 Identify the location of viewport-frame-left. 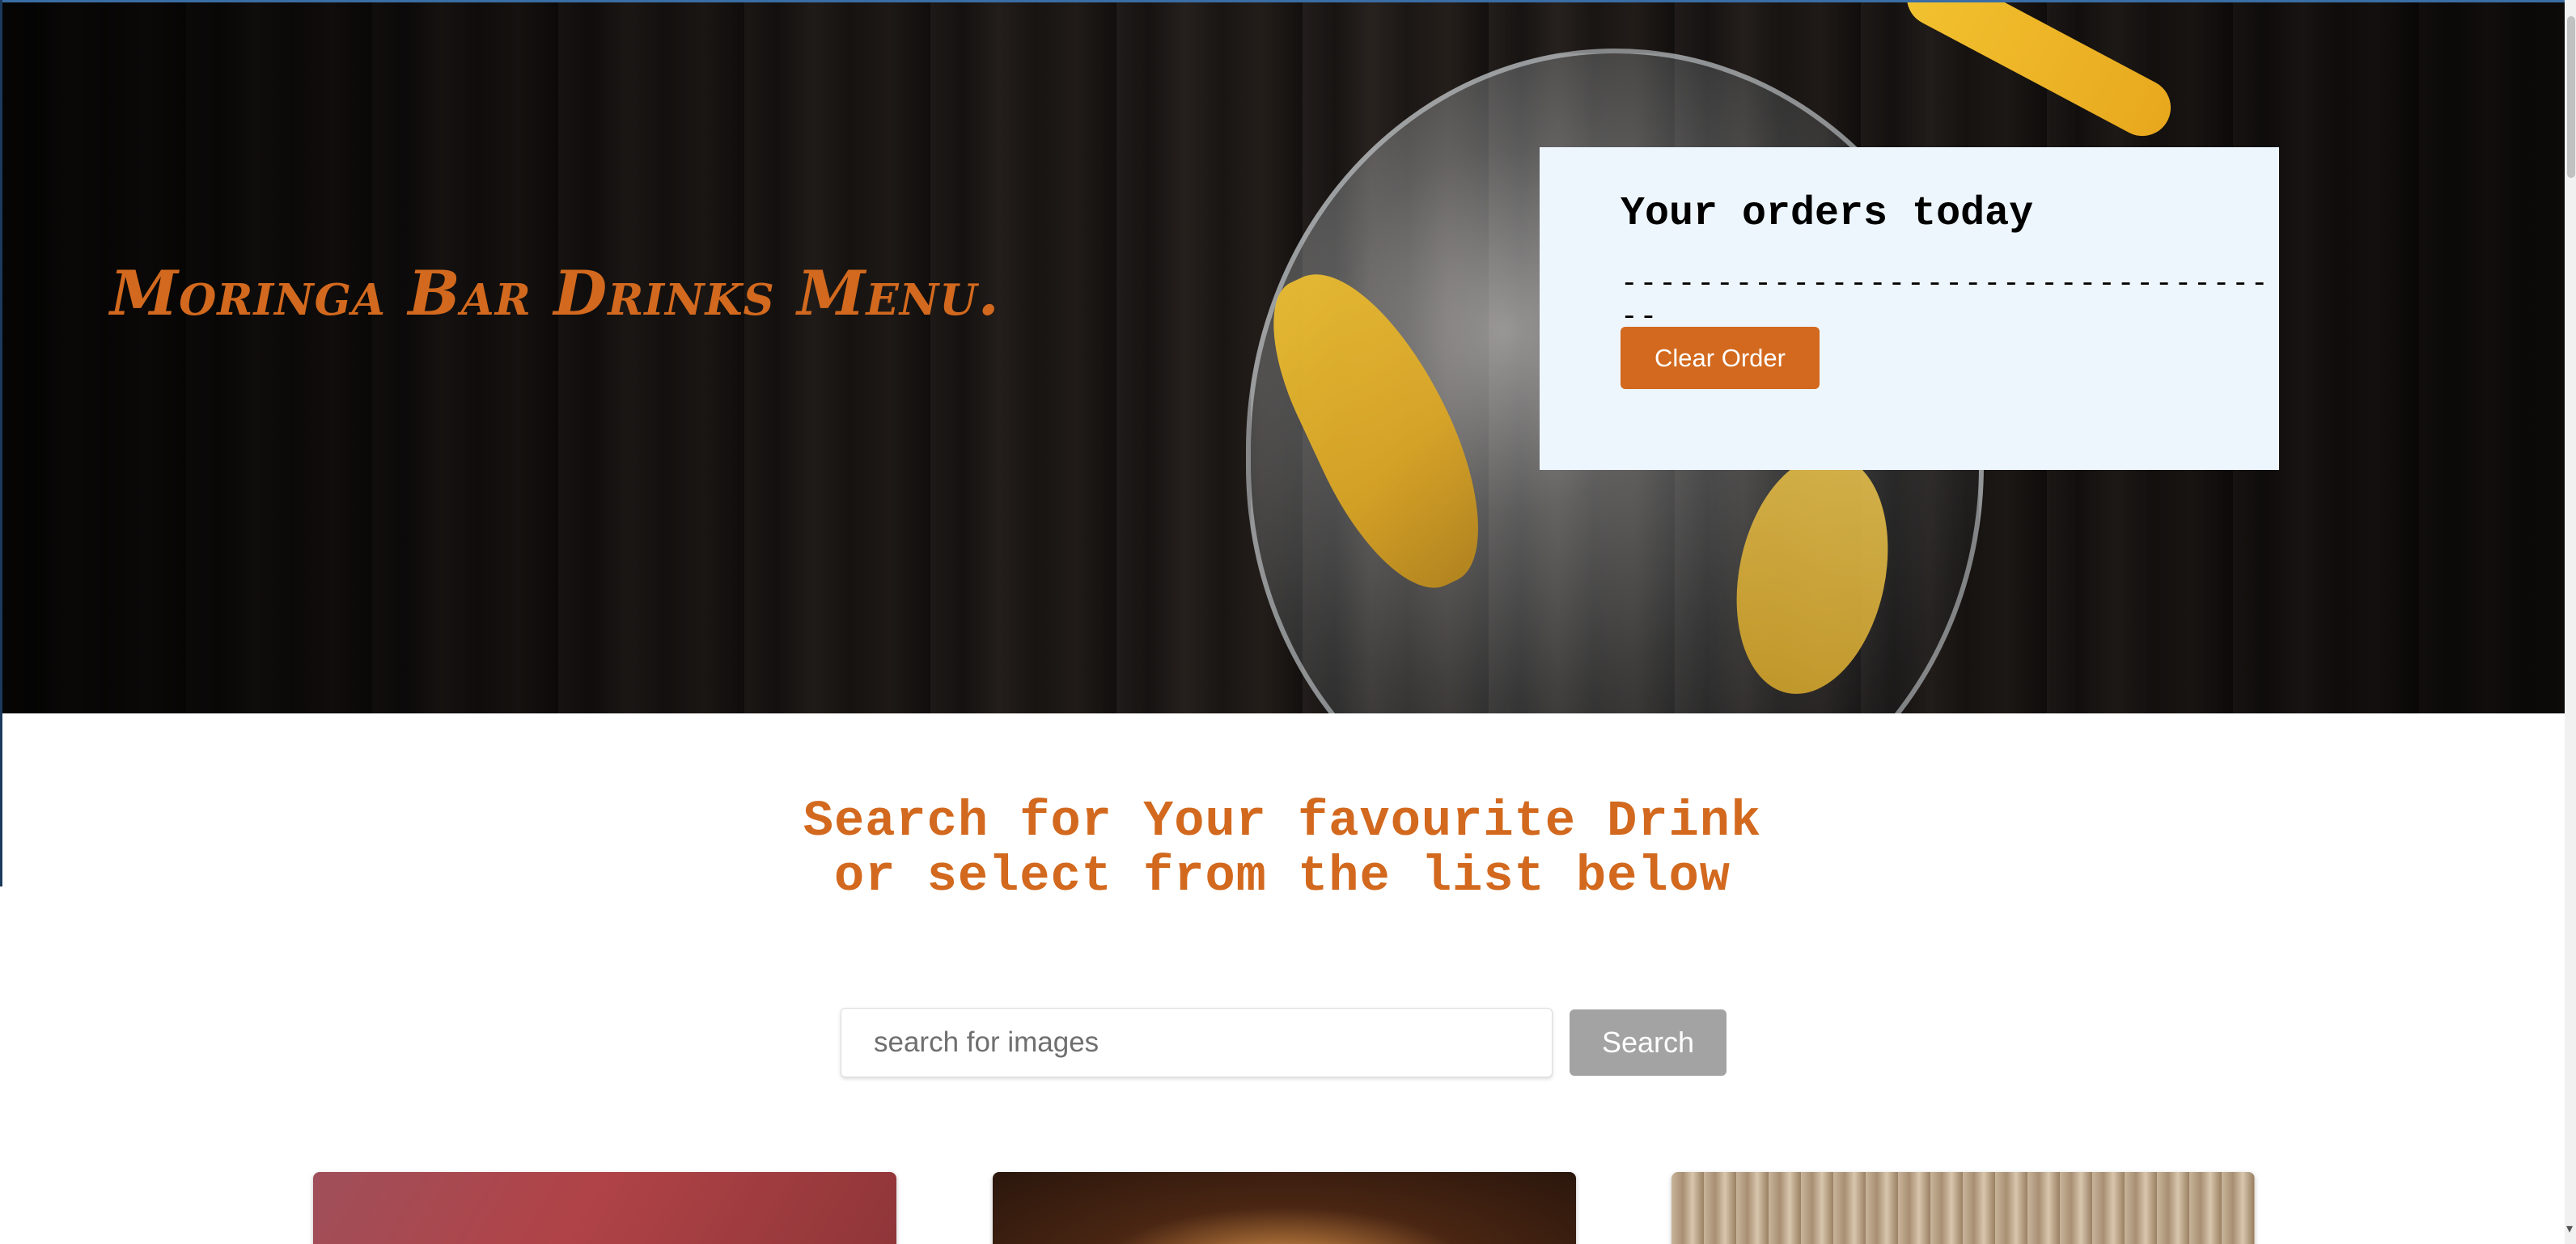
(1, 443).